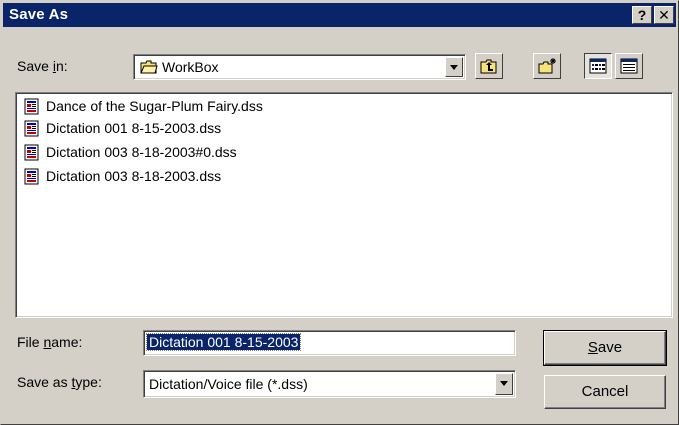 The width and height of the screenshot is (679, 425). I want to click on list-view-icon, so click(598, 66).